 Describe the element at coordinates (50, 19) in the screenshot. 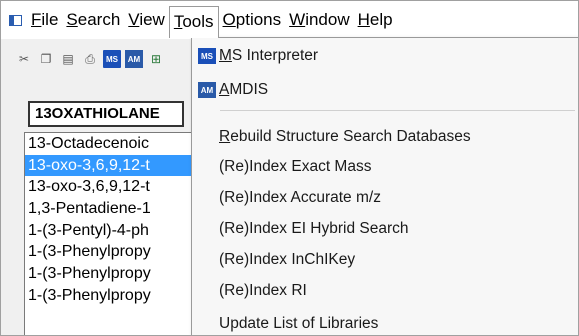

I see `menu-file-label: ile` at that location.